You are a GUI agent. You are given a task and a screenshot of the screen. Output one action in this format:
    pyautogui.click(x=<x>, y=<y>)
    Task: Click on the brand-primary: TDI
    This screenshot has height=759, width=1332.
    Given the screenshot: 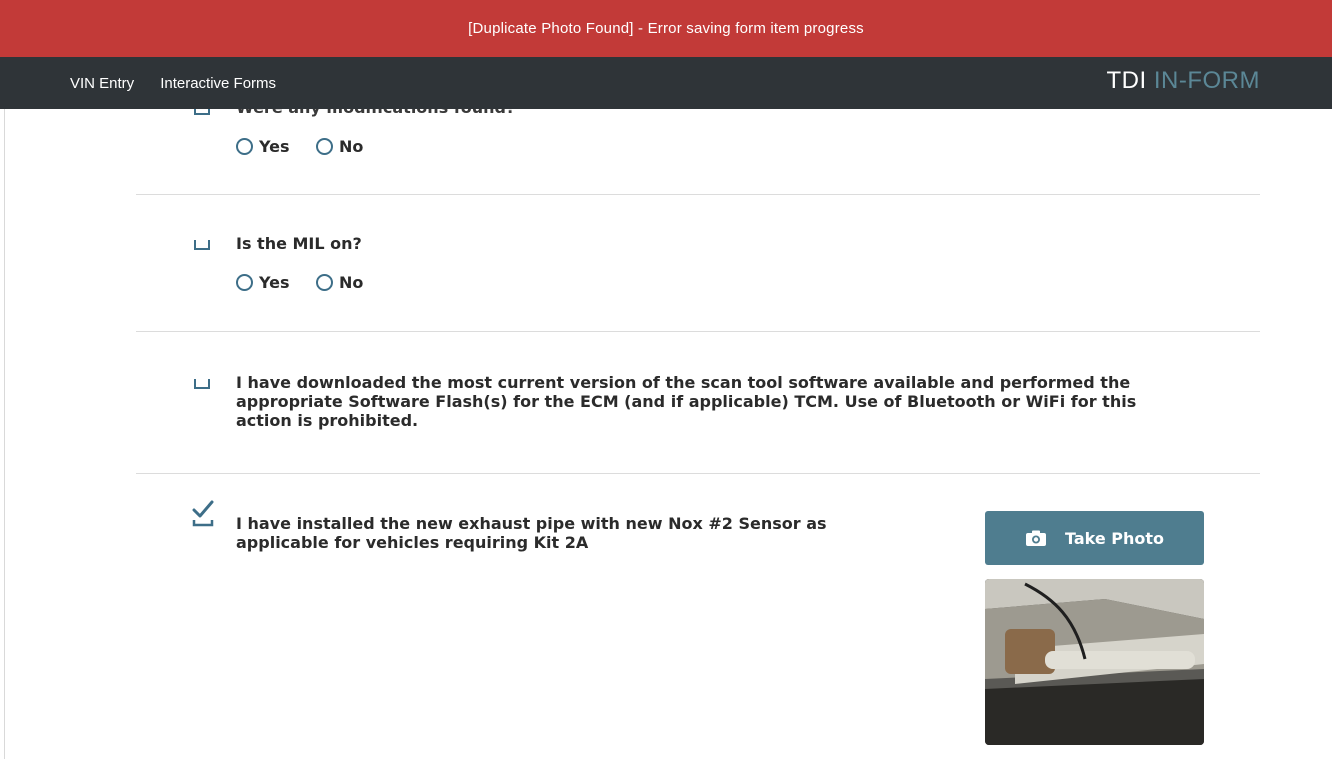 What is the action you would take?
    pyautogui.click(x=1126, y=80)
    